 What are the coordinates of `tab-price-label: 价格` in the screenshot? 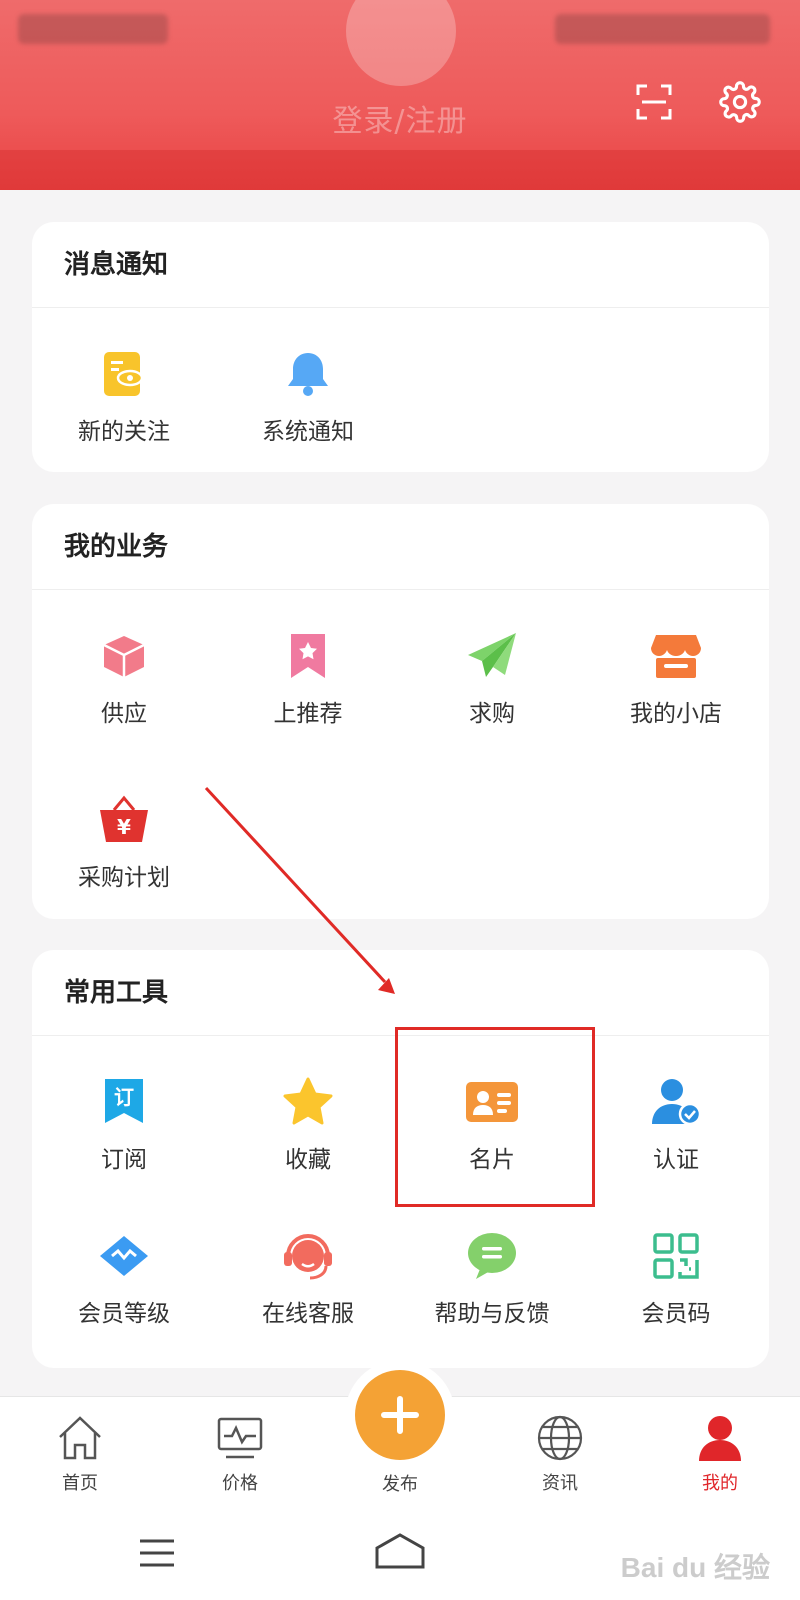 It's located at (240, 1483).